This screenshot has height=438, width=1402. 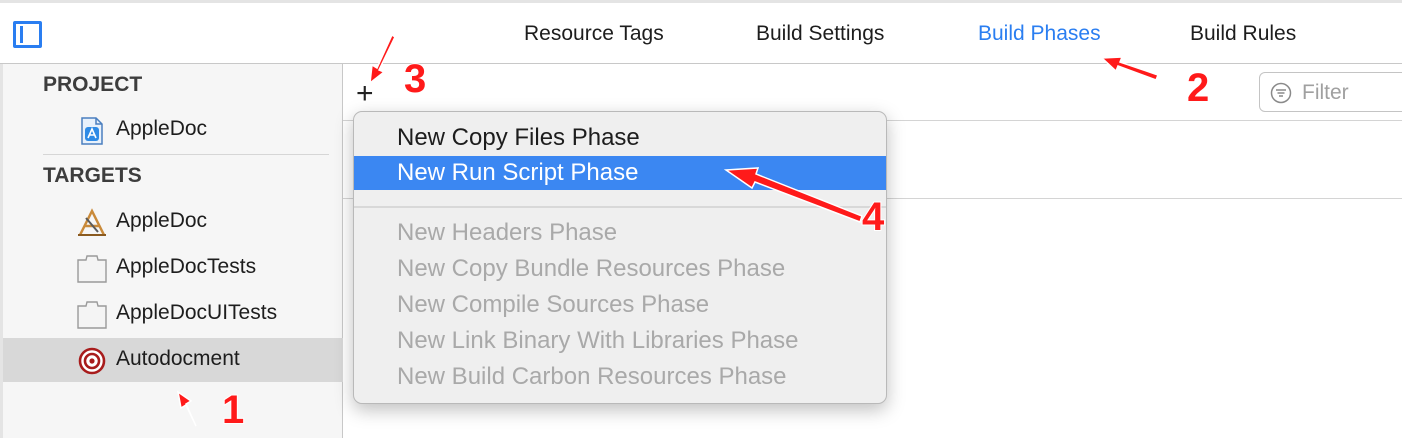 I want to click on menu-item-new-headers-phase: New Headers Phase, so click(x=620, y=233).